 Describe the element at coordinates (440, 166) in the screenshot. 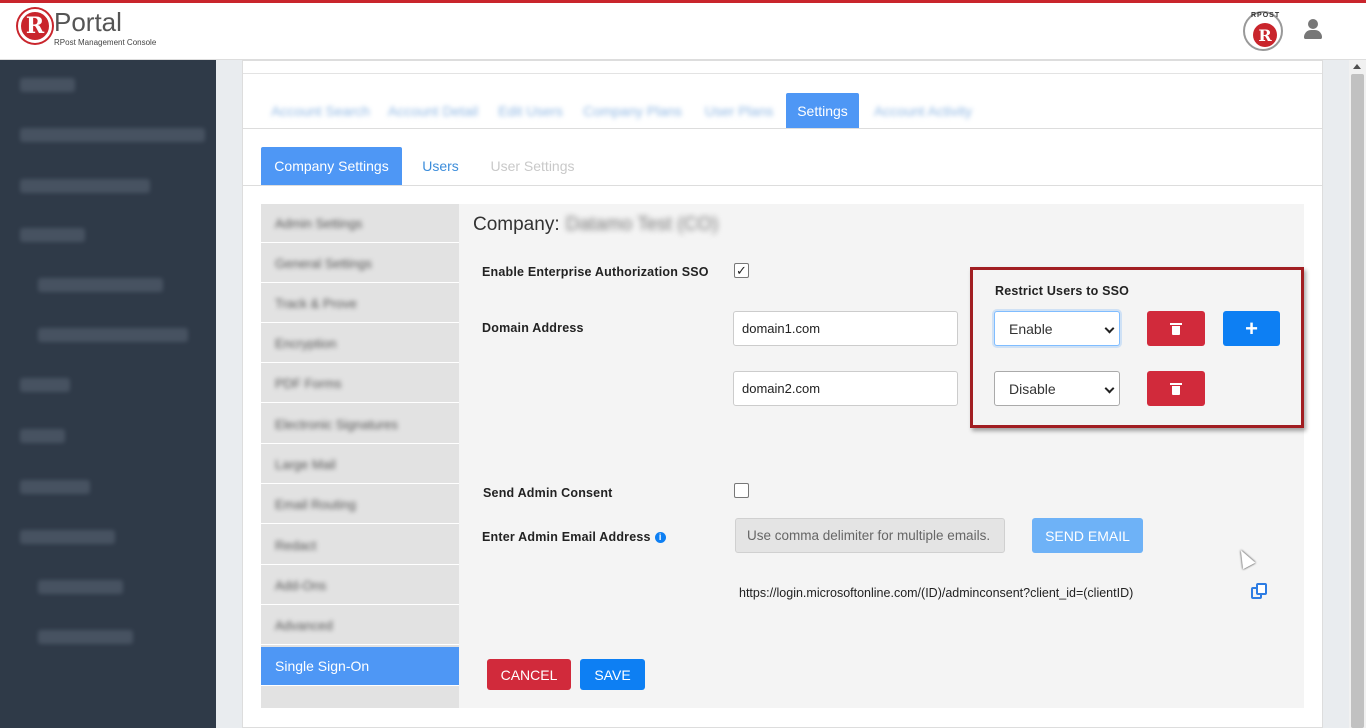

I see `subtab-users: Users` at that location.